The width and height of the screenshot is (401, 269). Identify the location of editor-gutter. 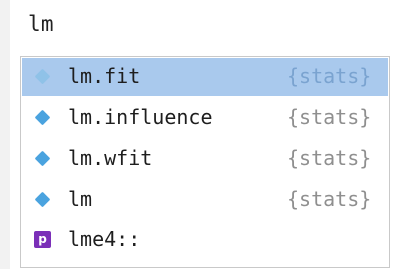
(5, 134).